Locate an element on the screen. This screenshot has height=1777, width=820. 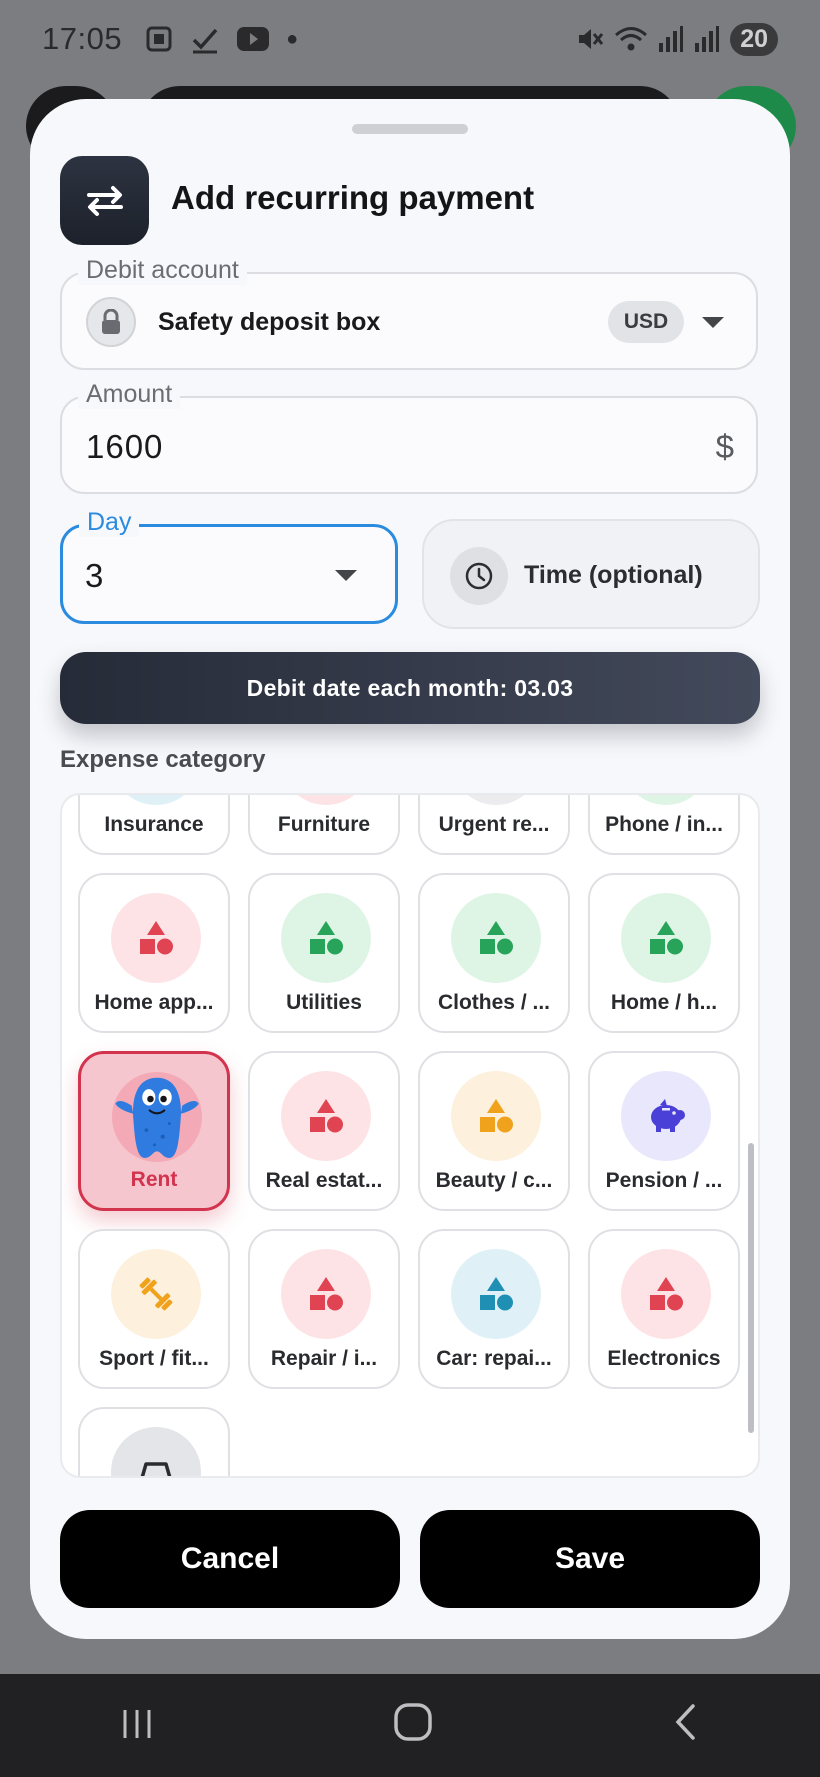
home-icon is located at coordinates (413, 1726).